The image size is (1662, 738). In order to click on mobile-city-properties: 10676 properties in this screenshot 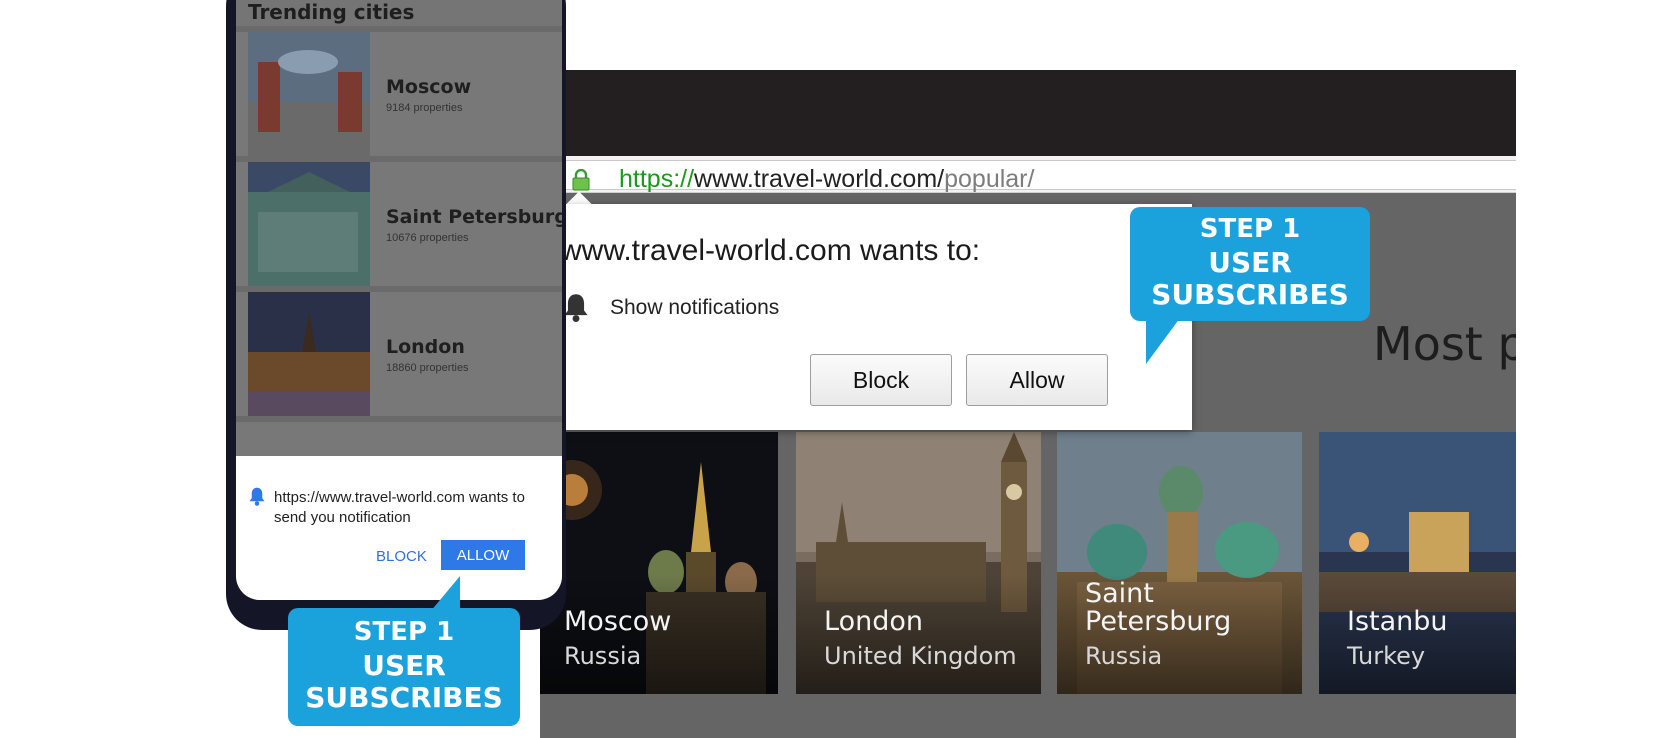, I will do `click(427, 238)`.